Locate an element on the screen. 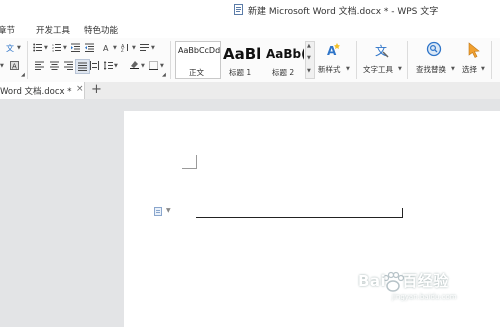  style-heading-2: AaBb( 标题 2 is located at coordinates (284, 60).